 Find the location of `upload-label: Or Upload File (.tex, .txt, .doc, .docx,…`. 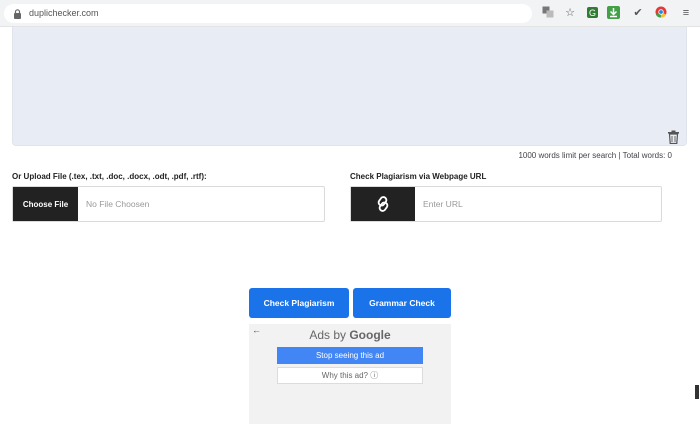

upload-label: Or Upload File (.tex, .txt, .doc, .docx,… is located at coordinates (109, 176).